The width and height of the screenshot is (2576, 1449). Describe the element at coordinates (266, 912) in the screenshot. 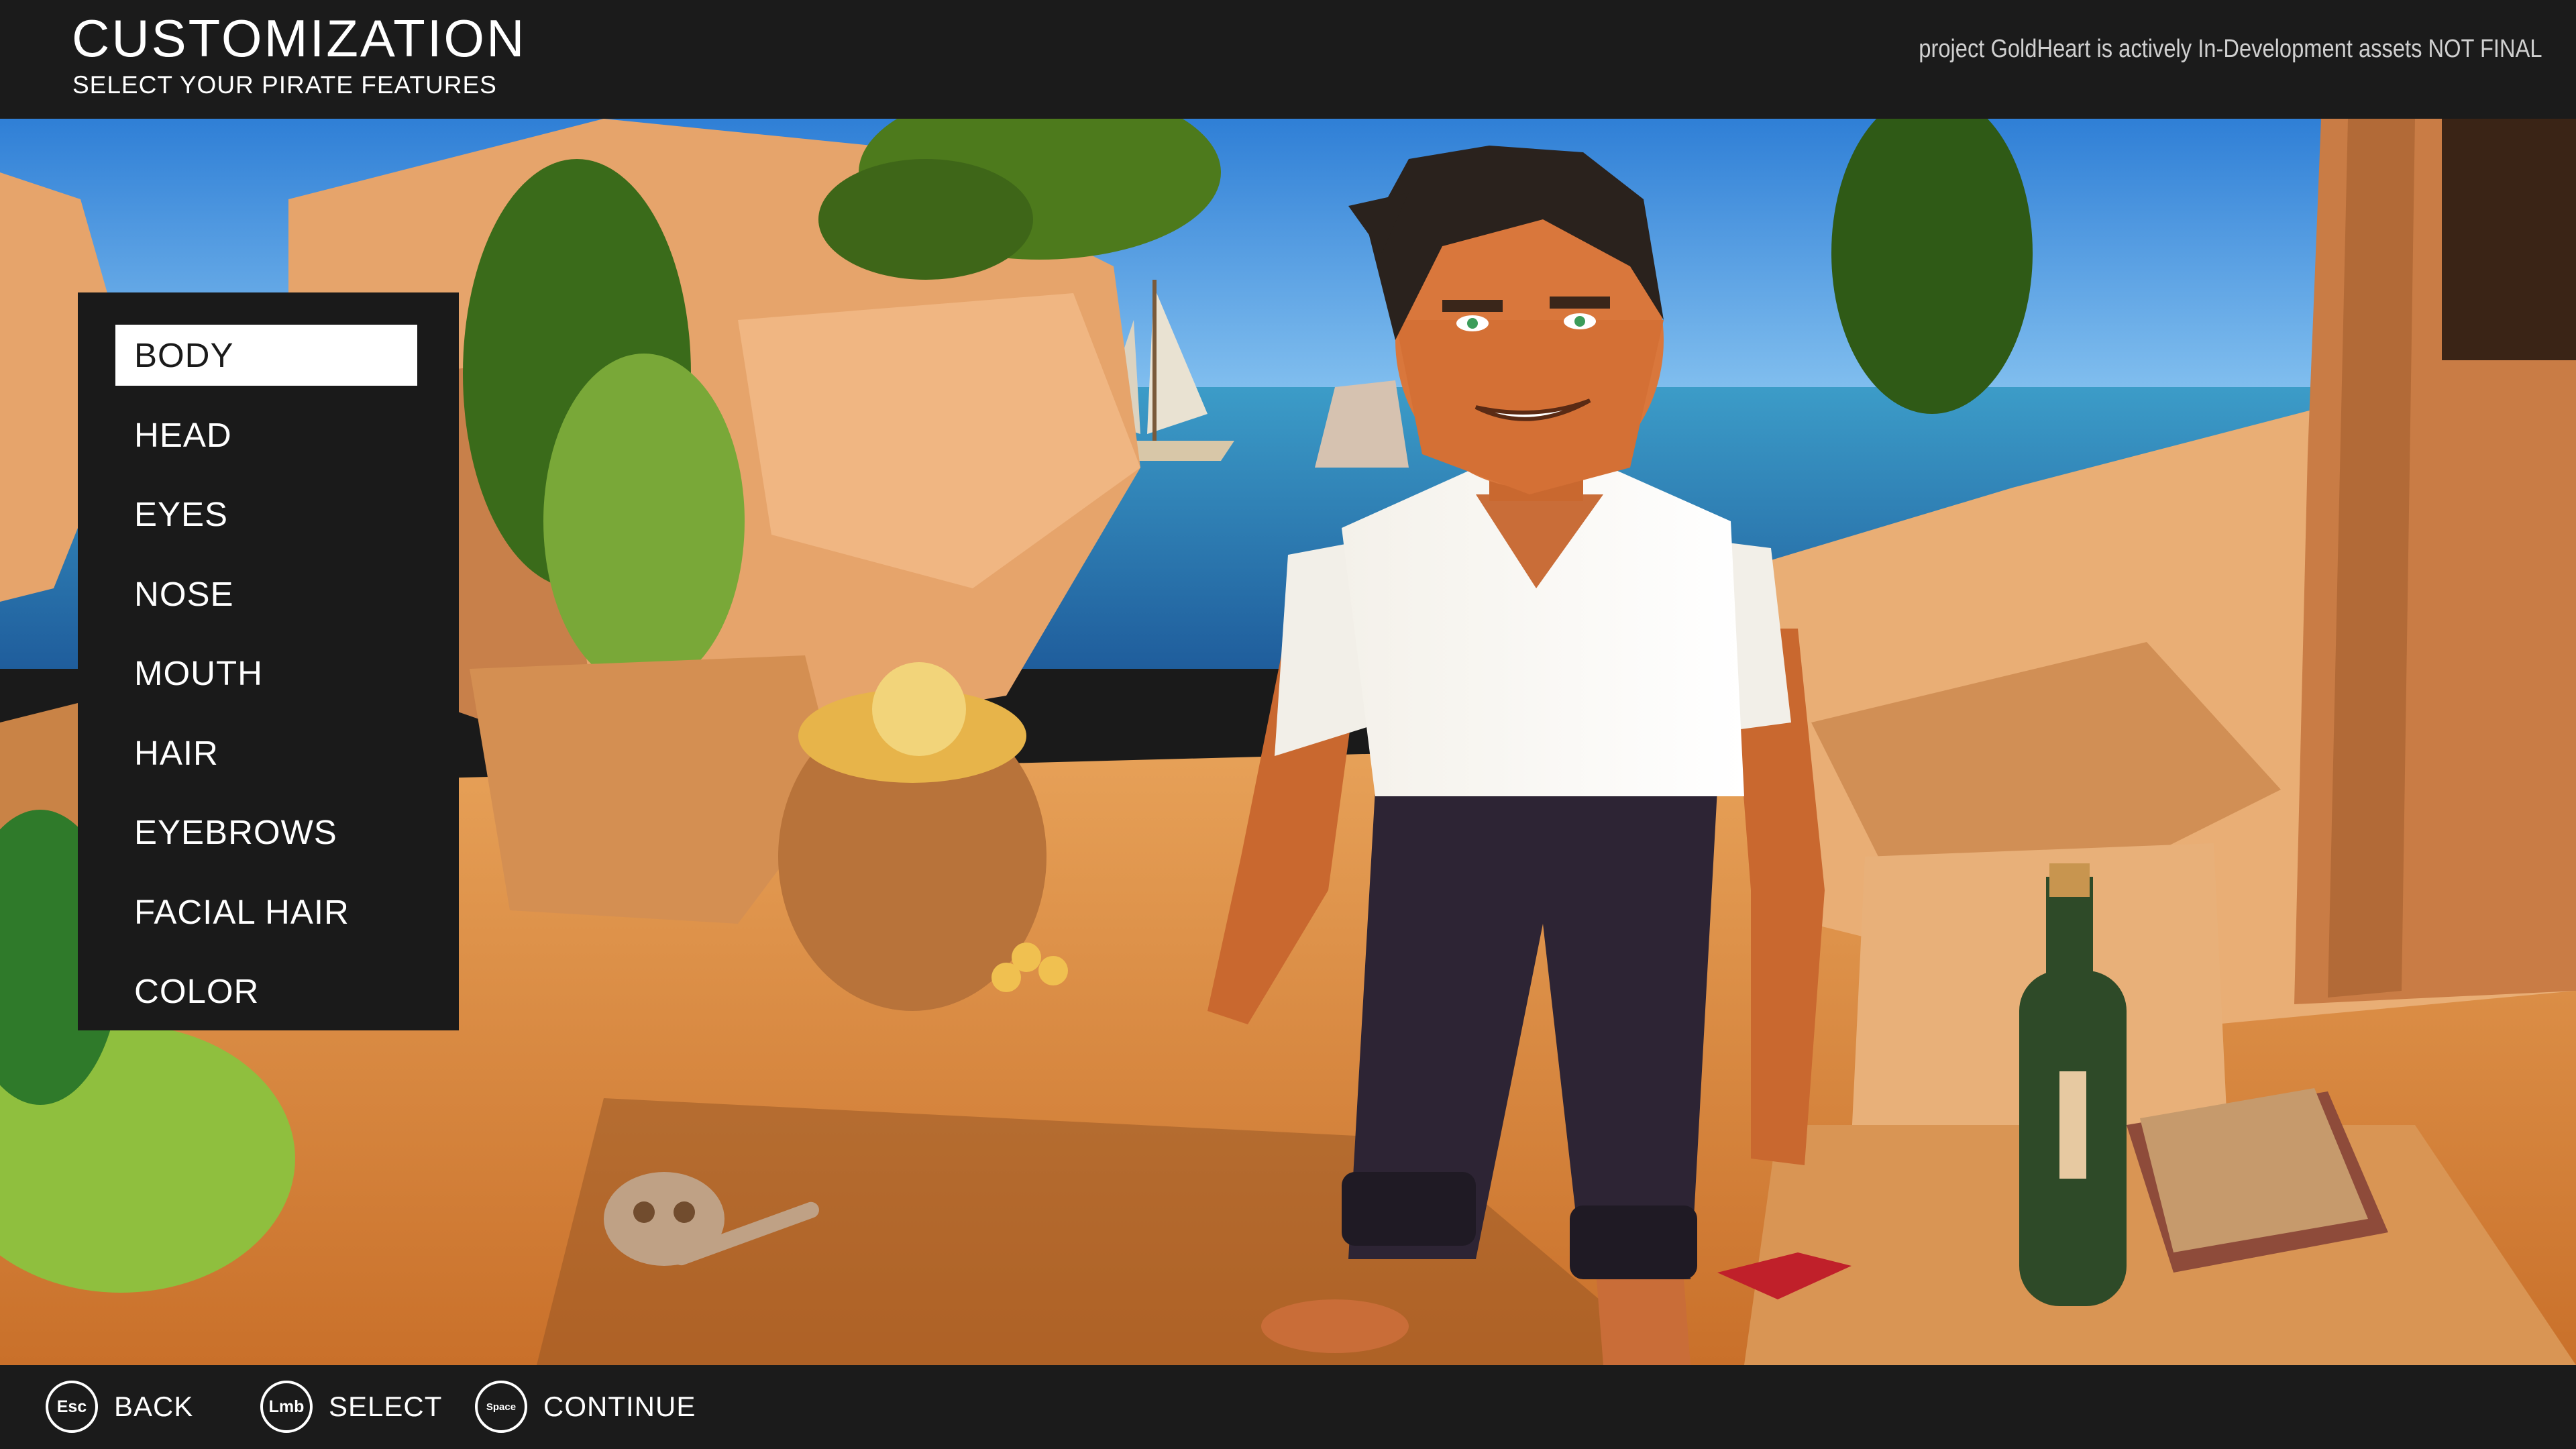

I see `menu-item-facial-hair: FACIAL HAIR` at that location.